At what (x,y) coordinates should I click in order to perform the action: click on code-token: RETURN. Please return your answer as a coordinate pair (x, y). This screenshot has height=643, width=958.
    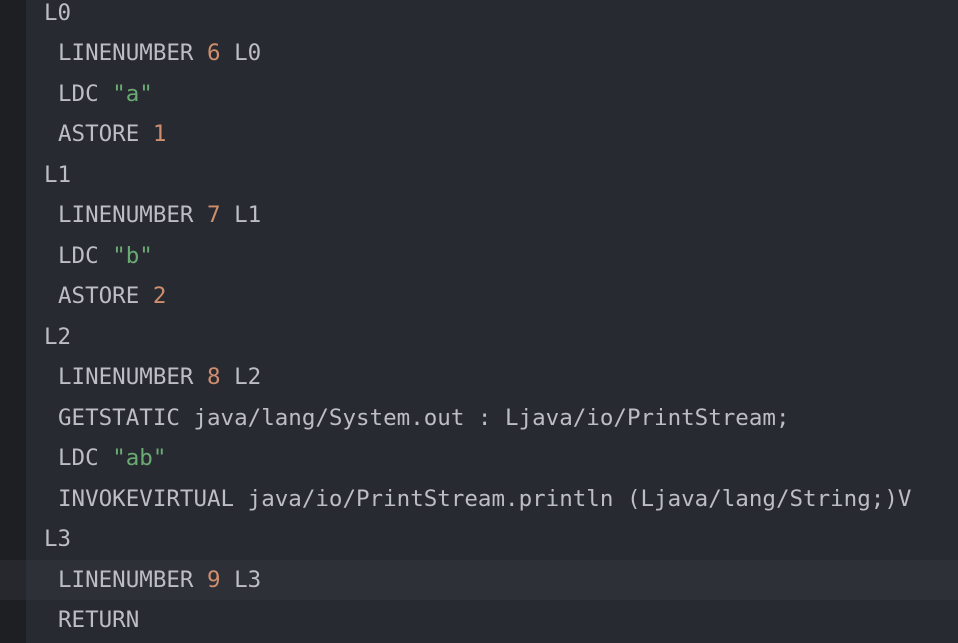
    Looking at the image, I should click on (99, 620).